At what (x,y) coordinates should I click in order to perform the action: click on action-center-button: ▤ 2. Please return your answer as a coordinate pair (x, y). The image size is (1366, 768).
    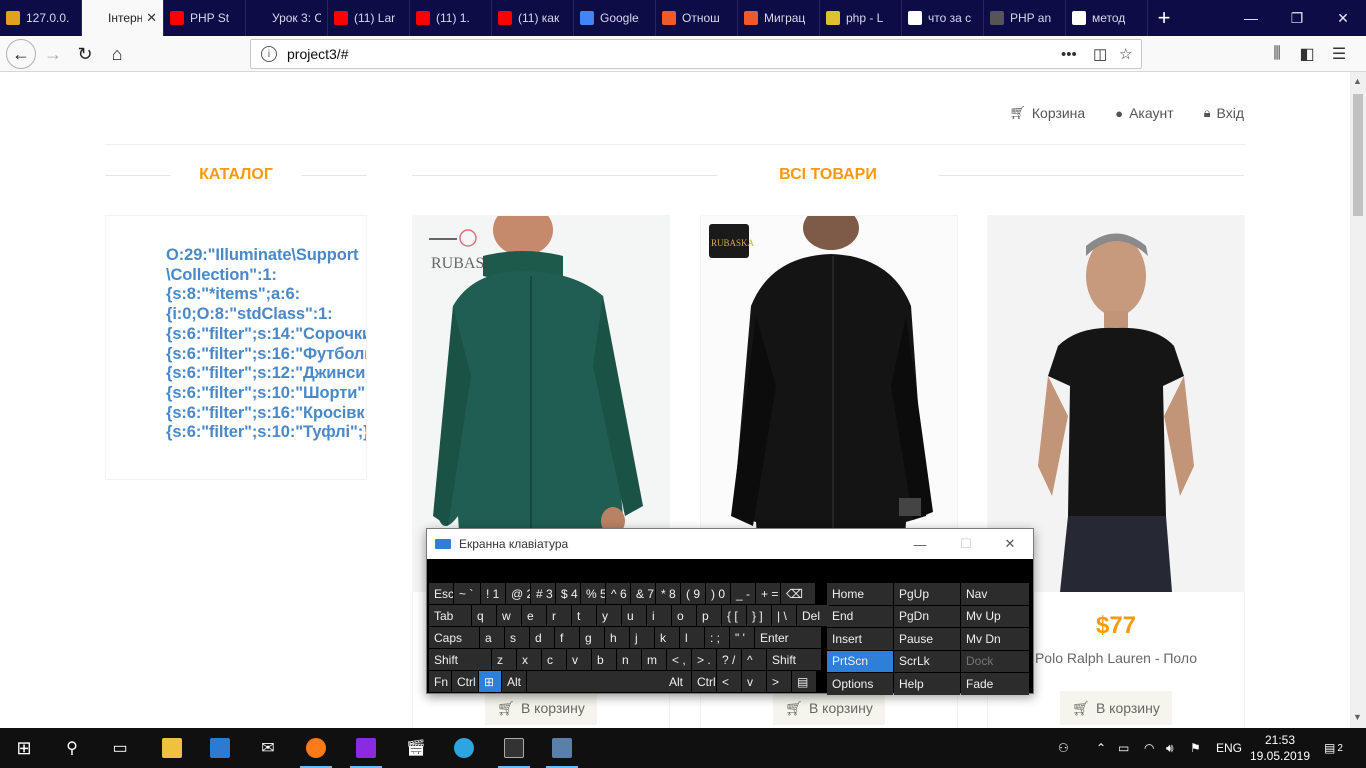
    Looking at the image, I should click on (1333, 748).